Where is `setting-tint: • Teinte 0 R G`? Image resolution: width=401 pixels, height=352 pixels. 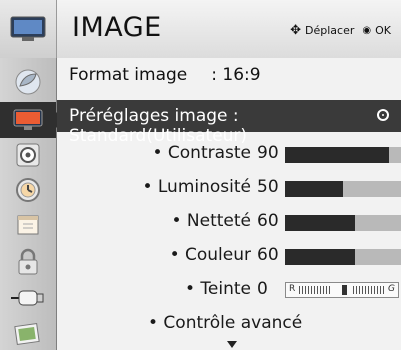
setting-tint: • Teinte 0 R G is located at coordinates (229, 290).